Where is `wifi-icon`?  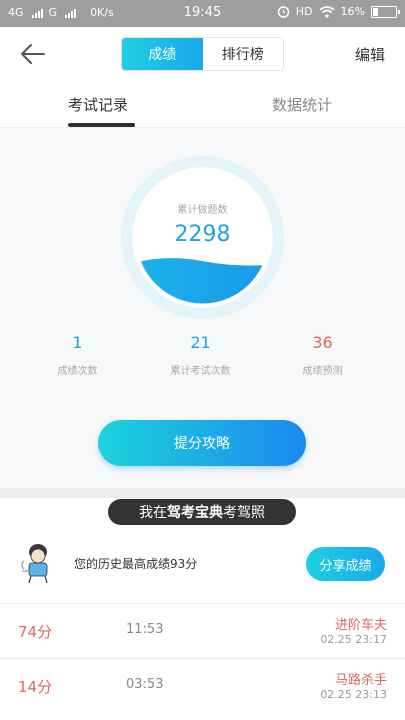 wifi-icon is located at coordinates (327, 11).